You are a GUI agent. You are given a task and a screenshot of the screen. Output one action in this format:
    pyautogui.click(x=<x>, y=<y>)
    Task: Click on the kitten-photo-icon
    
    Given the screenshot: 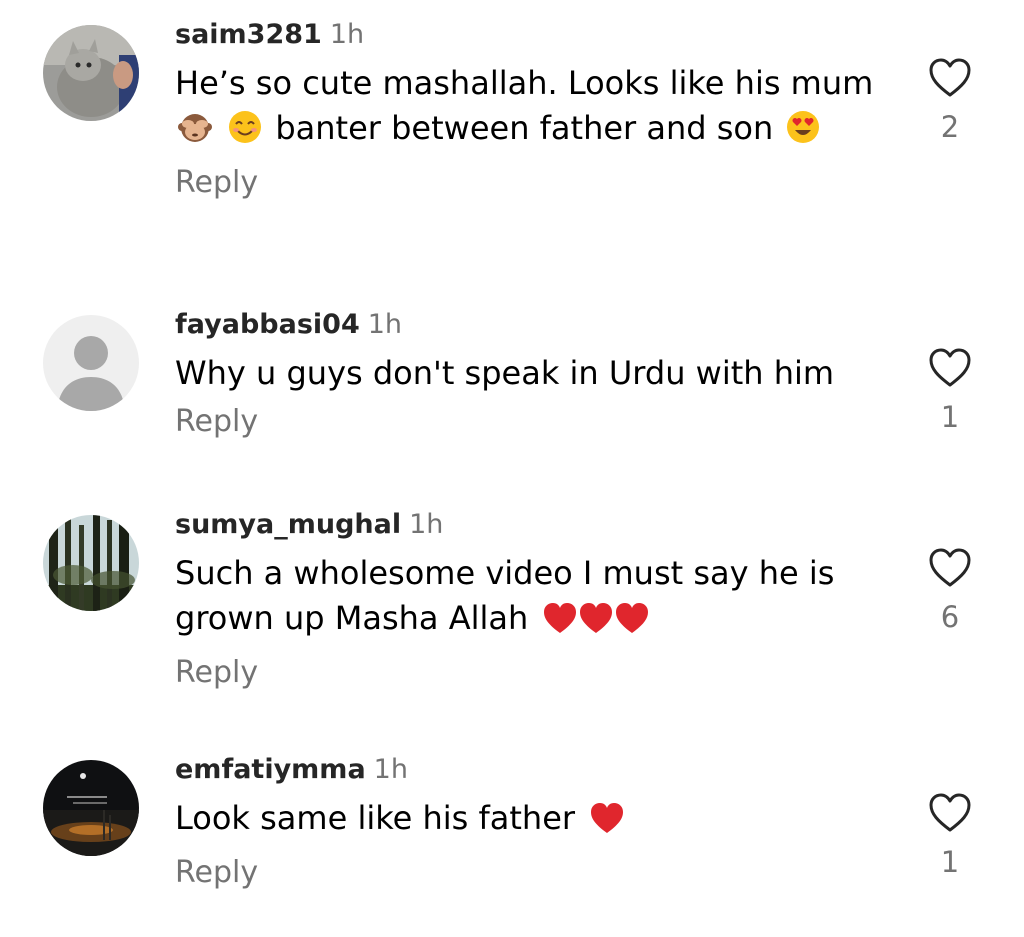 What is the action you would take?
    pyautogui.click(x=91, y=73)
    